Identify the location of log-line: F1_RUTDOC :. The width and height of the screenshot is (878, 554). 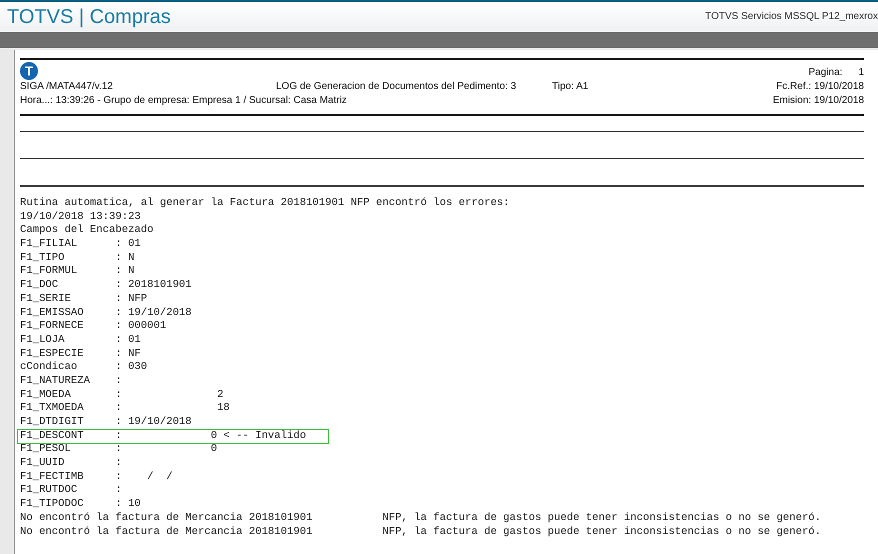
(71, 491).